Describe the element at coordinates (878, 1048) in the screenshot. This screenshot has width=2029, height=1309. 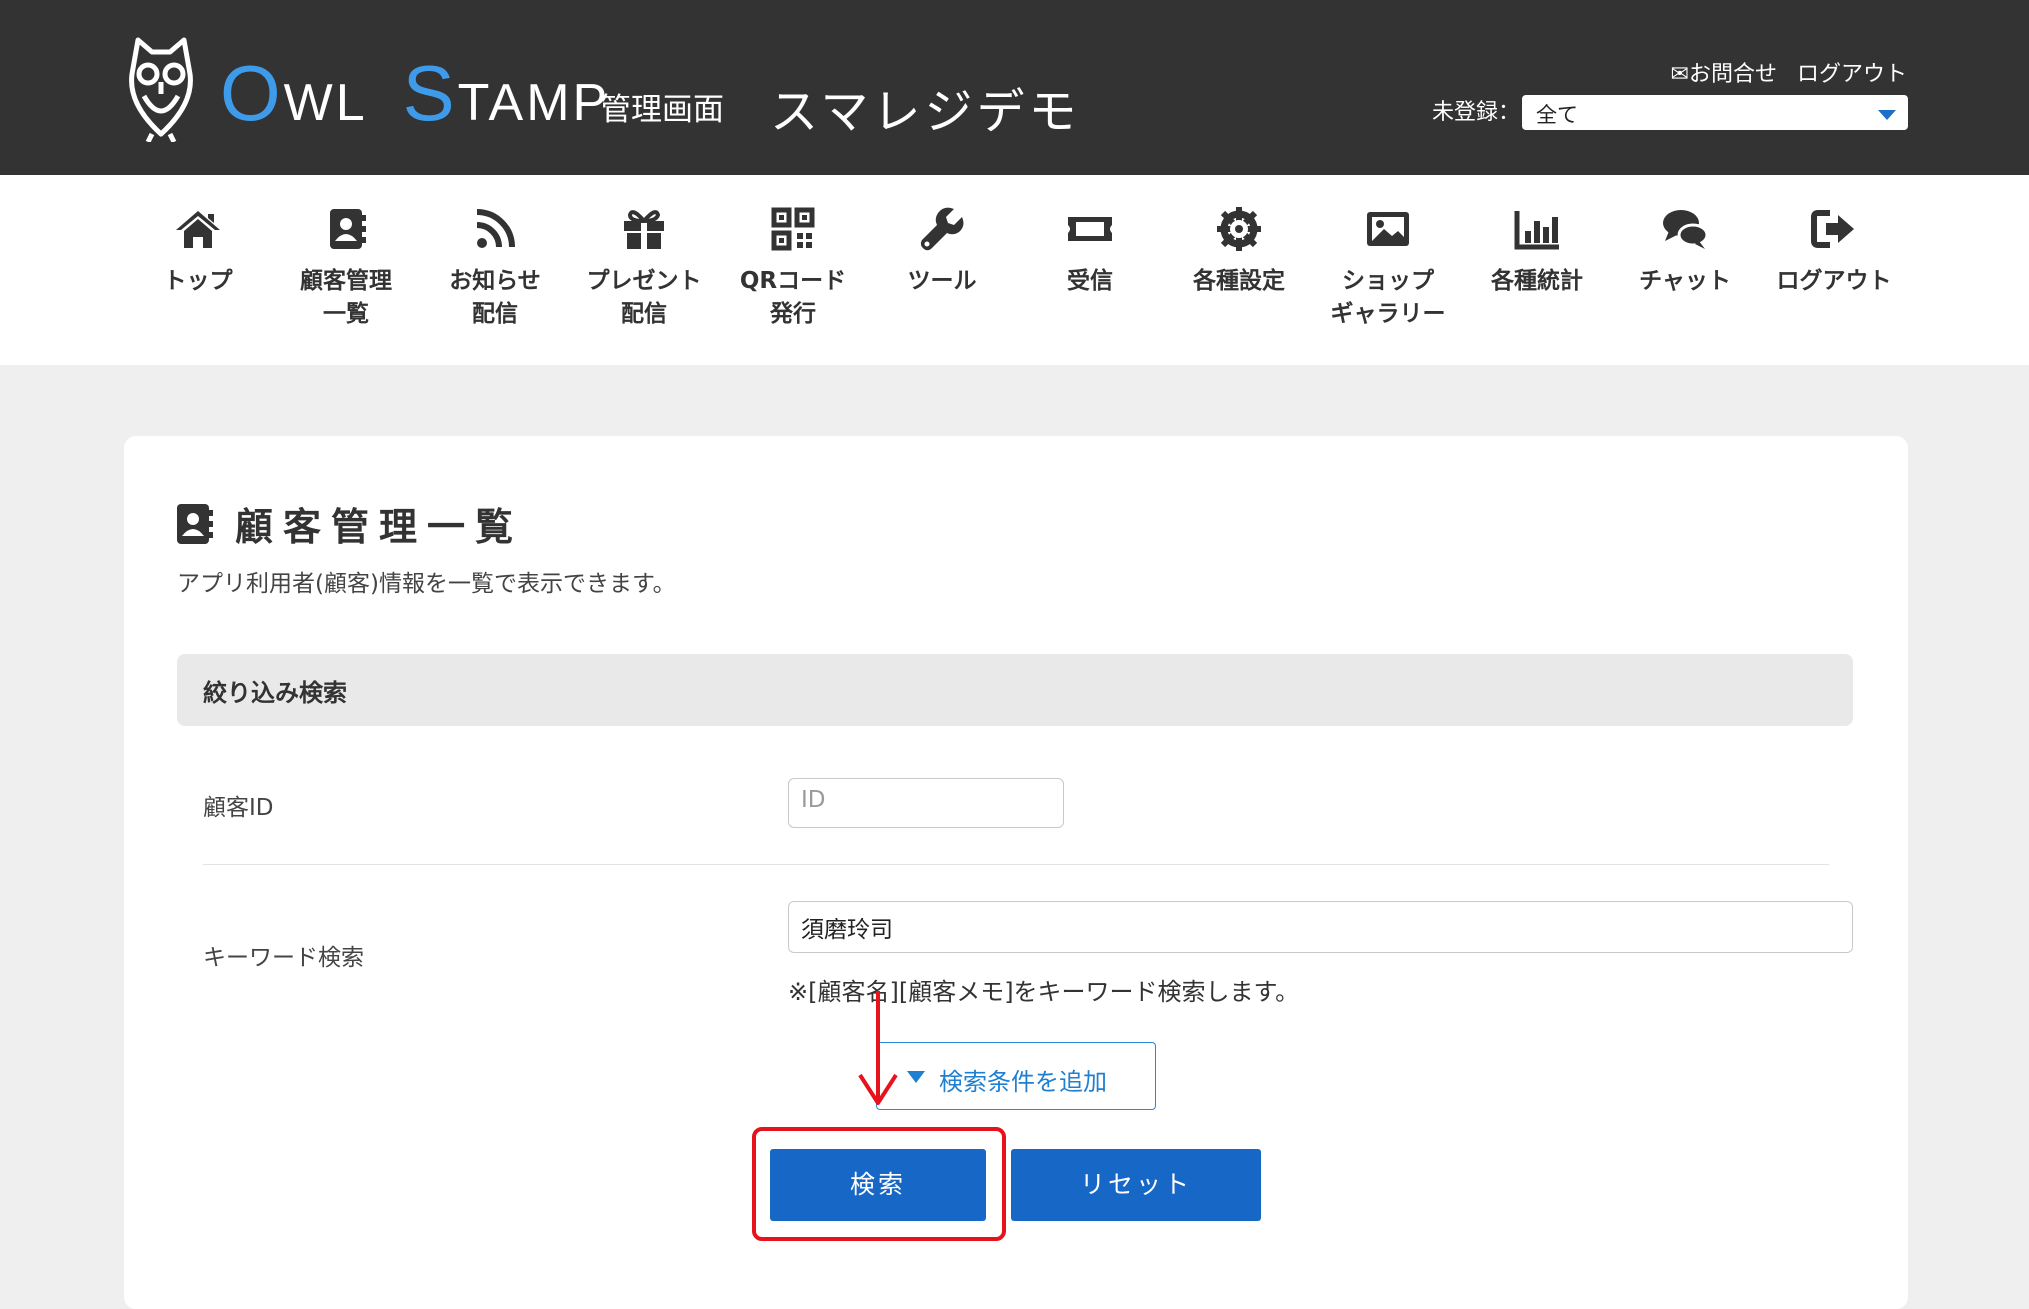
I see `arrow-down-icon` at that location.